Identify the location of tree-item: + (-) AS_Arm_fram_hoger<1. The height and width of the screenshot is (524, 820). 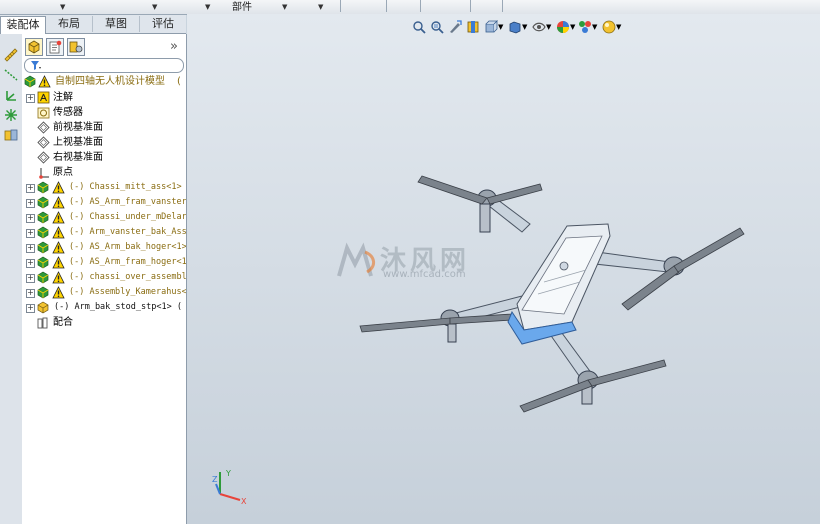
(104, 262).